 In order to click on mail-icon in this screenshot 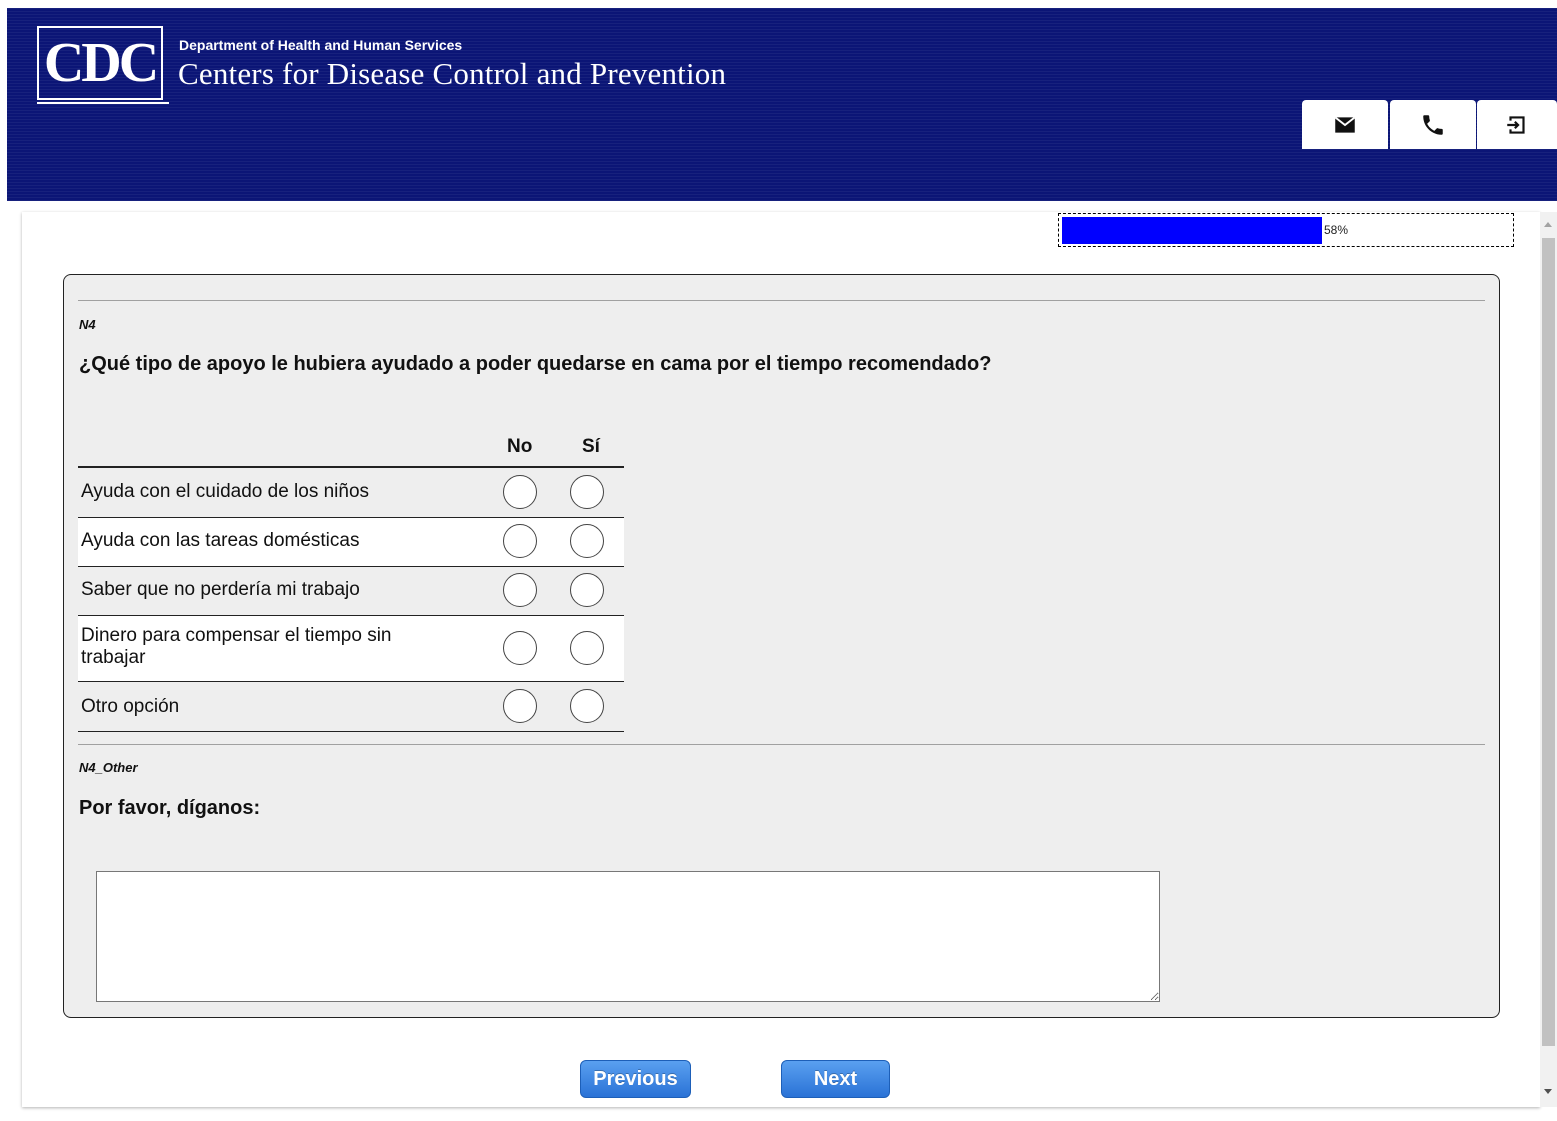, I will do `click(1345, 124)`.